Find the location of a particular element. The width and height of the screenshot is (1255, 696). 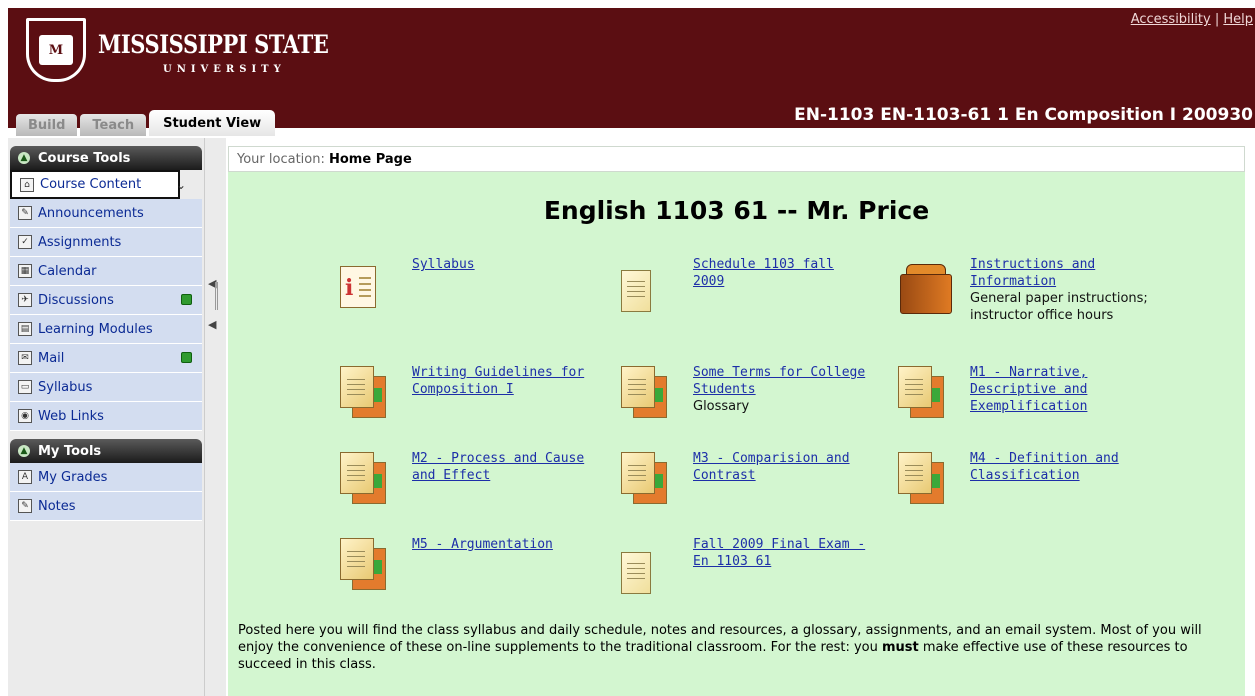

sidebar-item-label: Discussions is located at coordinates (76, 300).